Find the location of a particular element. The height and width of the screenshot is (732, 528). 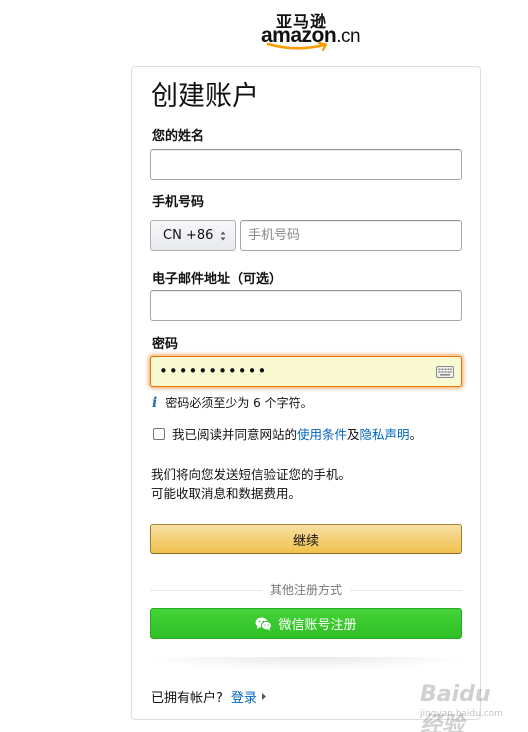

wechat-icon is located at coordinates (264, 624).